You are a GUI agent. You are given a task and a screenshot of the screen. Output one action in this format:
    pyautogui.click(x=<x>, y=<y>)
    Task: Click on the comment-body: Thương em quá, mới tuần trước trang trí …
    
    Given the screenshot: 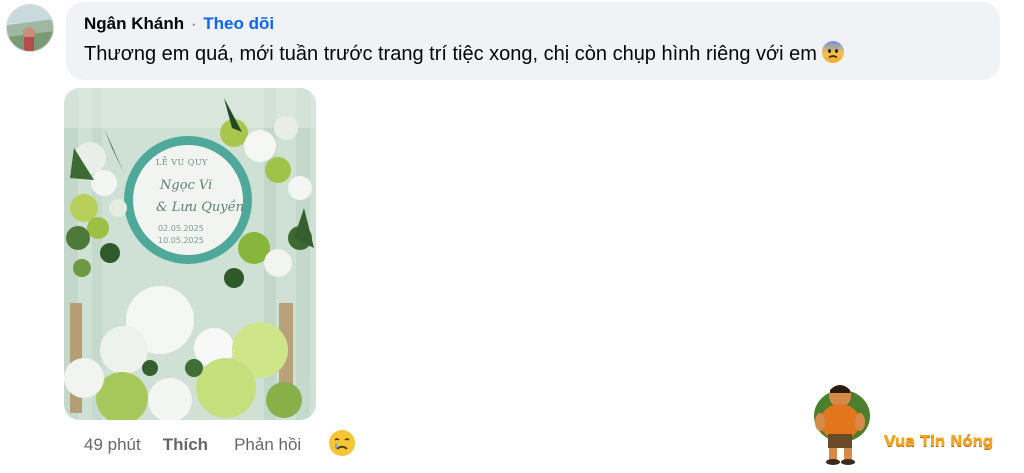 What is the action you would take?
    pyautogui.click(x=450, y=54)
    